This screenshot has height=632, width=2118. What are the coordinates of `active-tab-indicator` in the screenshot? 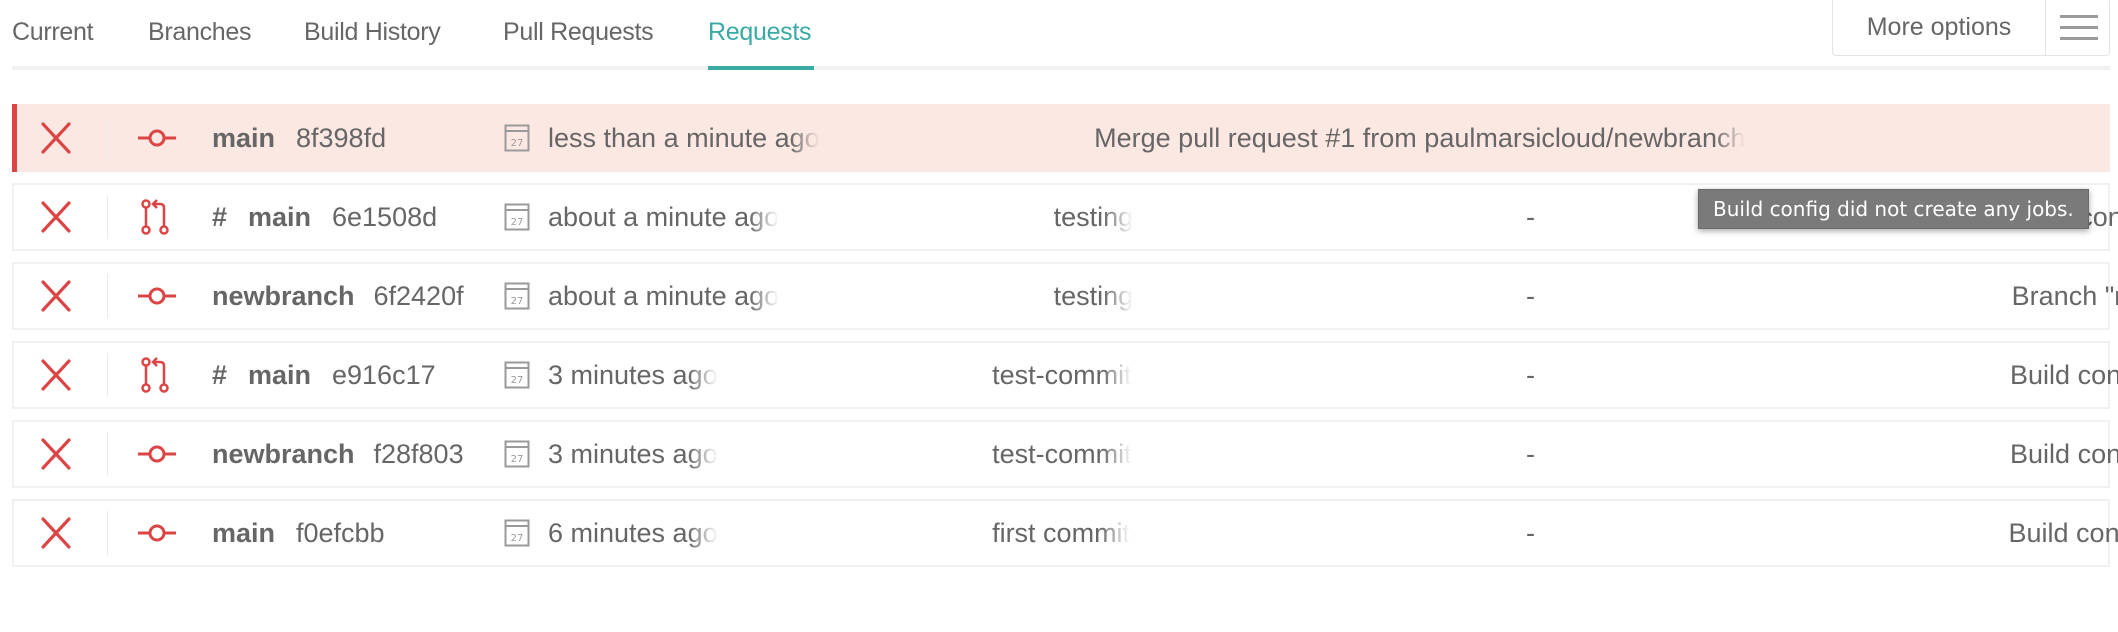 It's located at (761, 68).